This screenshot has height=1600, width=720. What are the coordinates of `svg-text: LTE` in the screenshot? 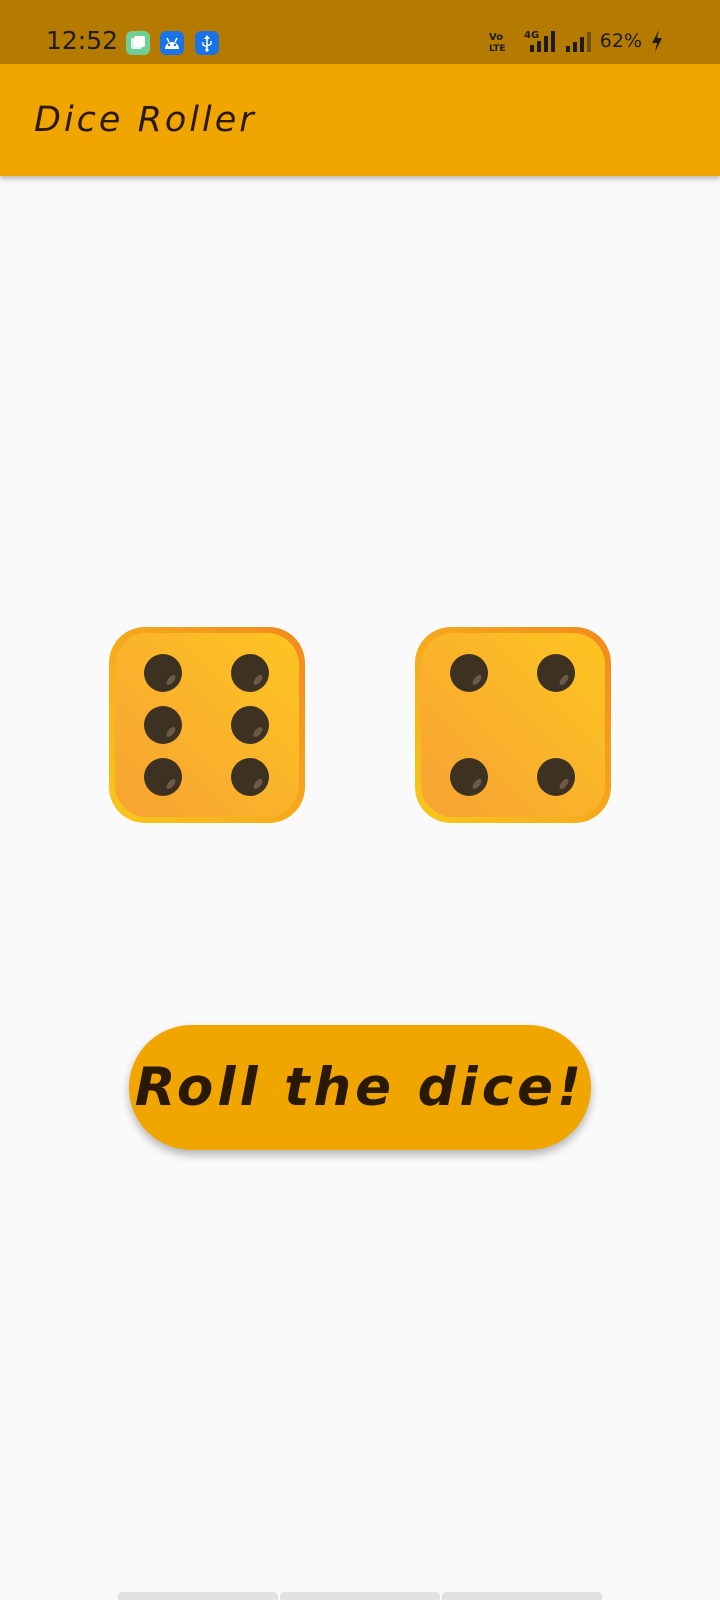 It's located at (497, 48).